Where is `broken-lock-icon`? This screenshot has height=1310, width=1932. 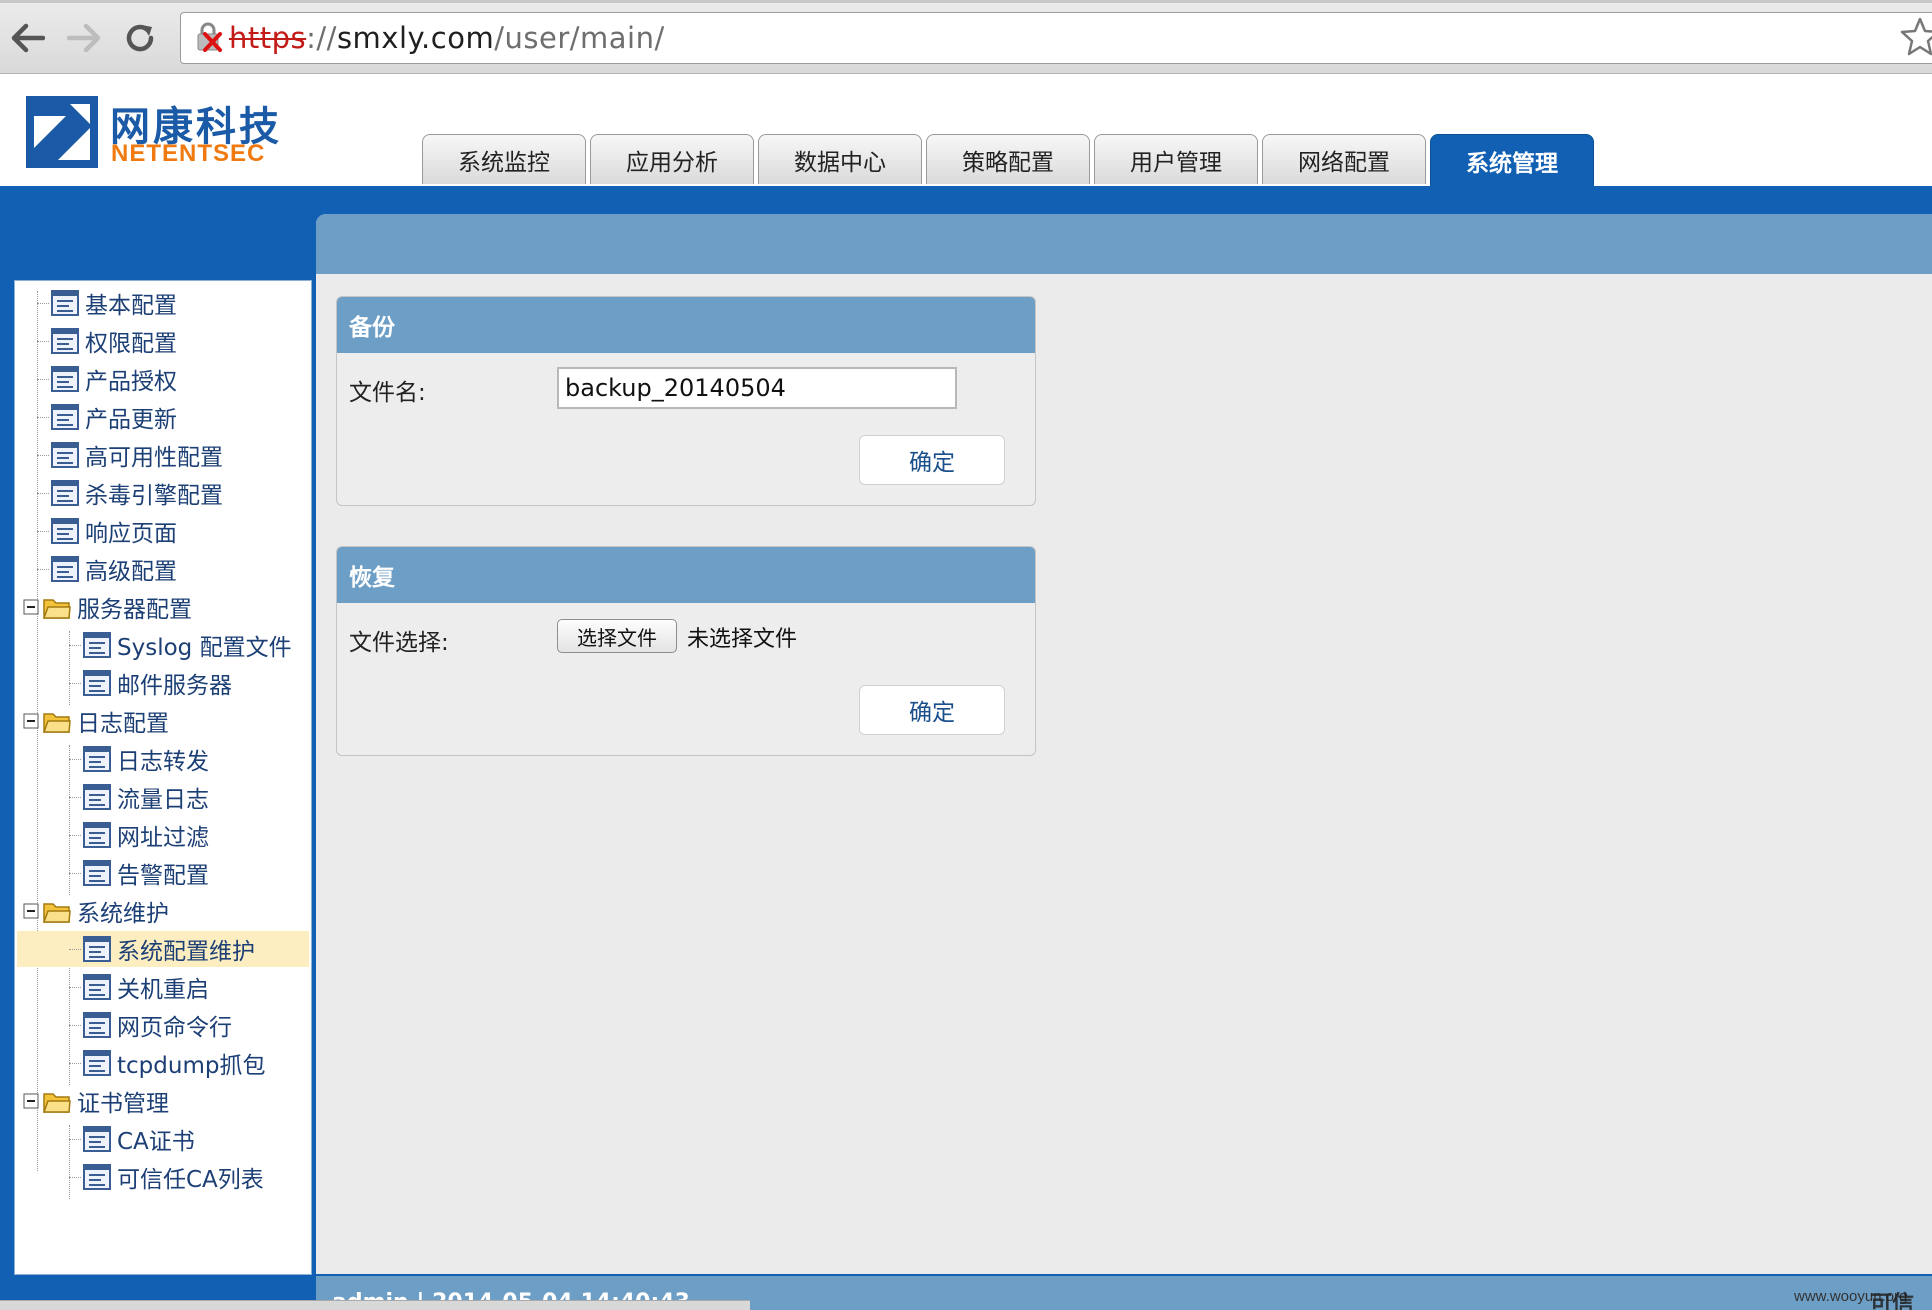
broken-lock-icon is located at coordinates (209, 37).